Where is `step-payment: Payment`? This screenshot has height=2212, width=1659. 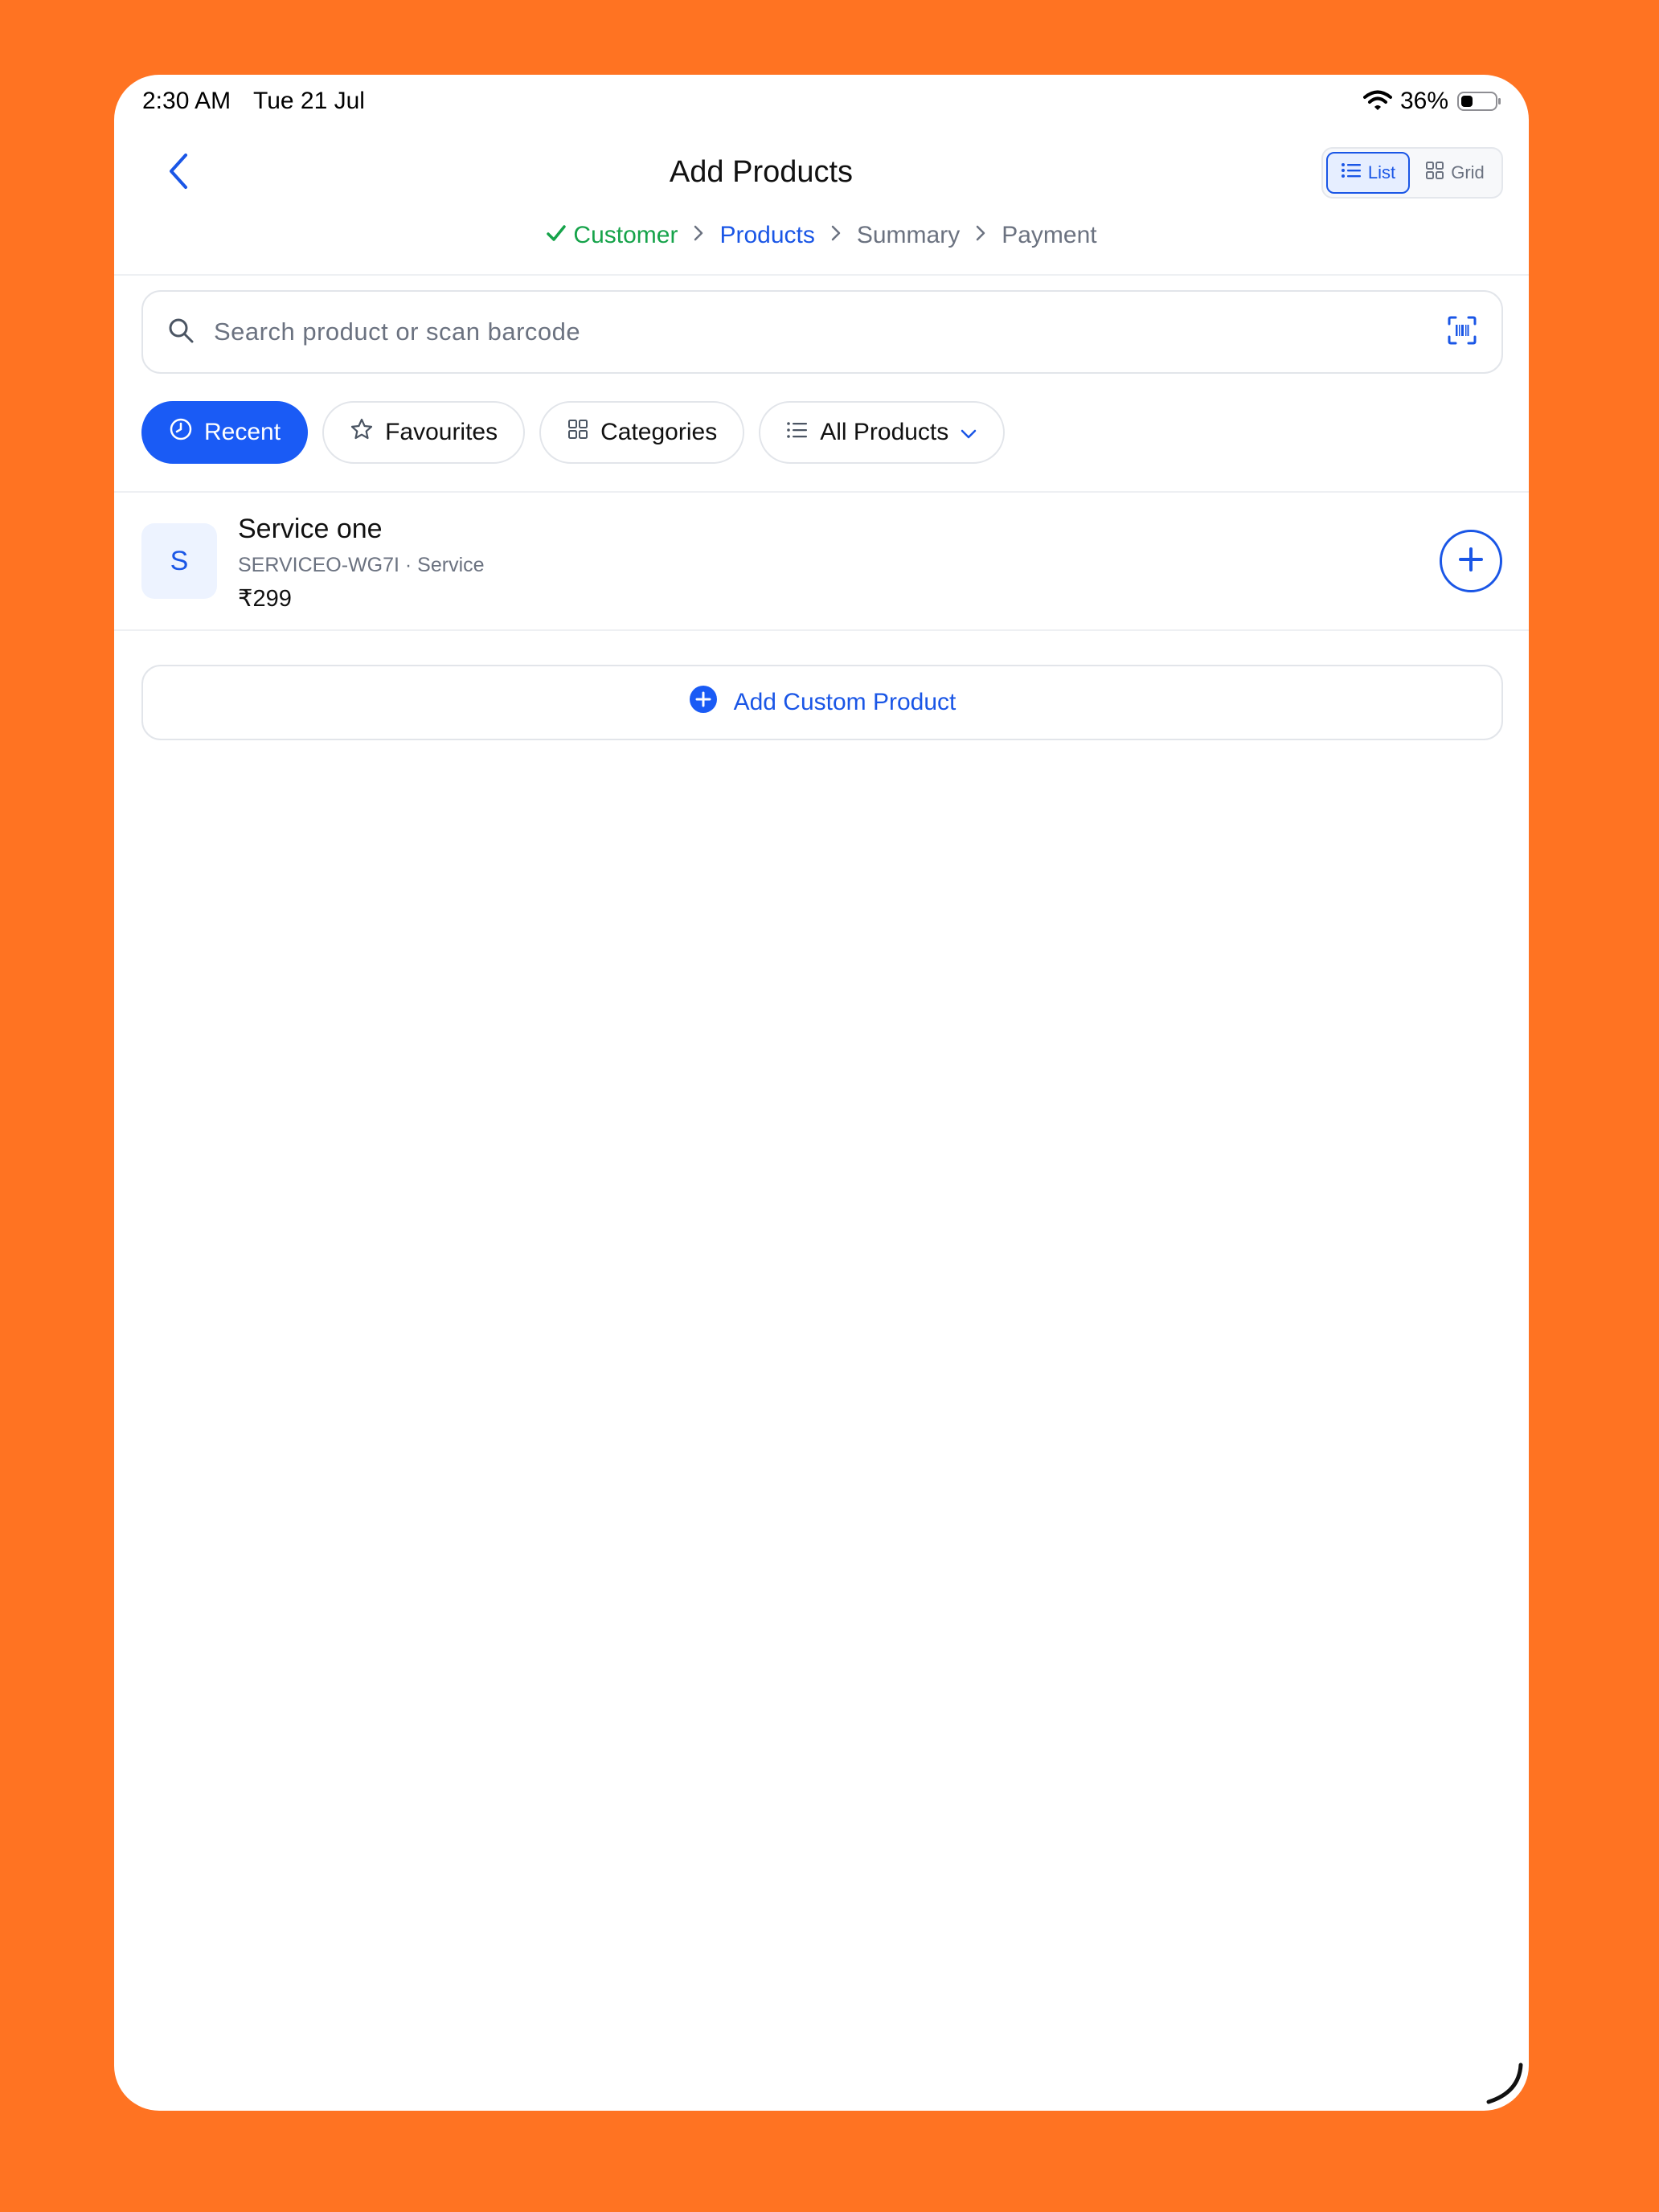
step-payment: Payment is located at coordinates (1049, 235).